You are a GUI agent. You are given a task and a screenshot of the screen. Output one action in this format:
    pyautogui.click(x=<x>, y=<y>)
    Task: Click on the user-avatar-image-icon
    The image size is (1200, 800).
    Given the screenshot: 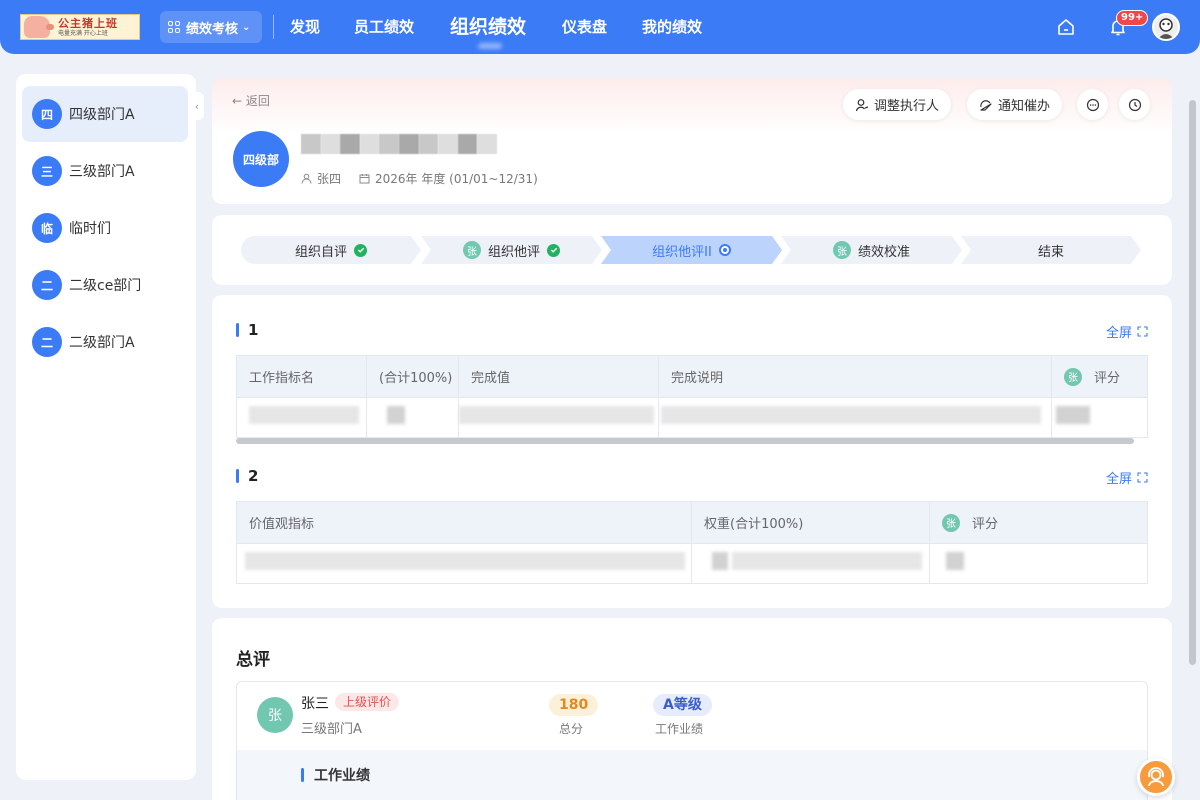 What is the action you would take?
    pyautogui.click(x=1166, y=27)
    